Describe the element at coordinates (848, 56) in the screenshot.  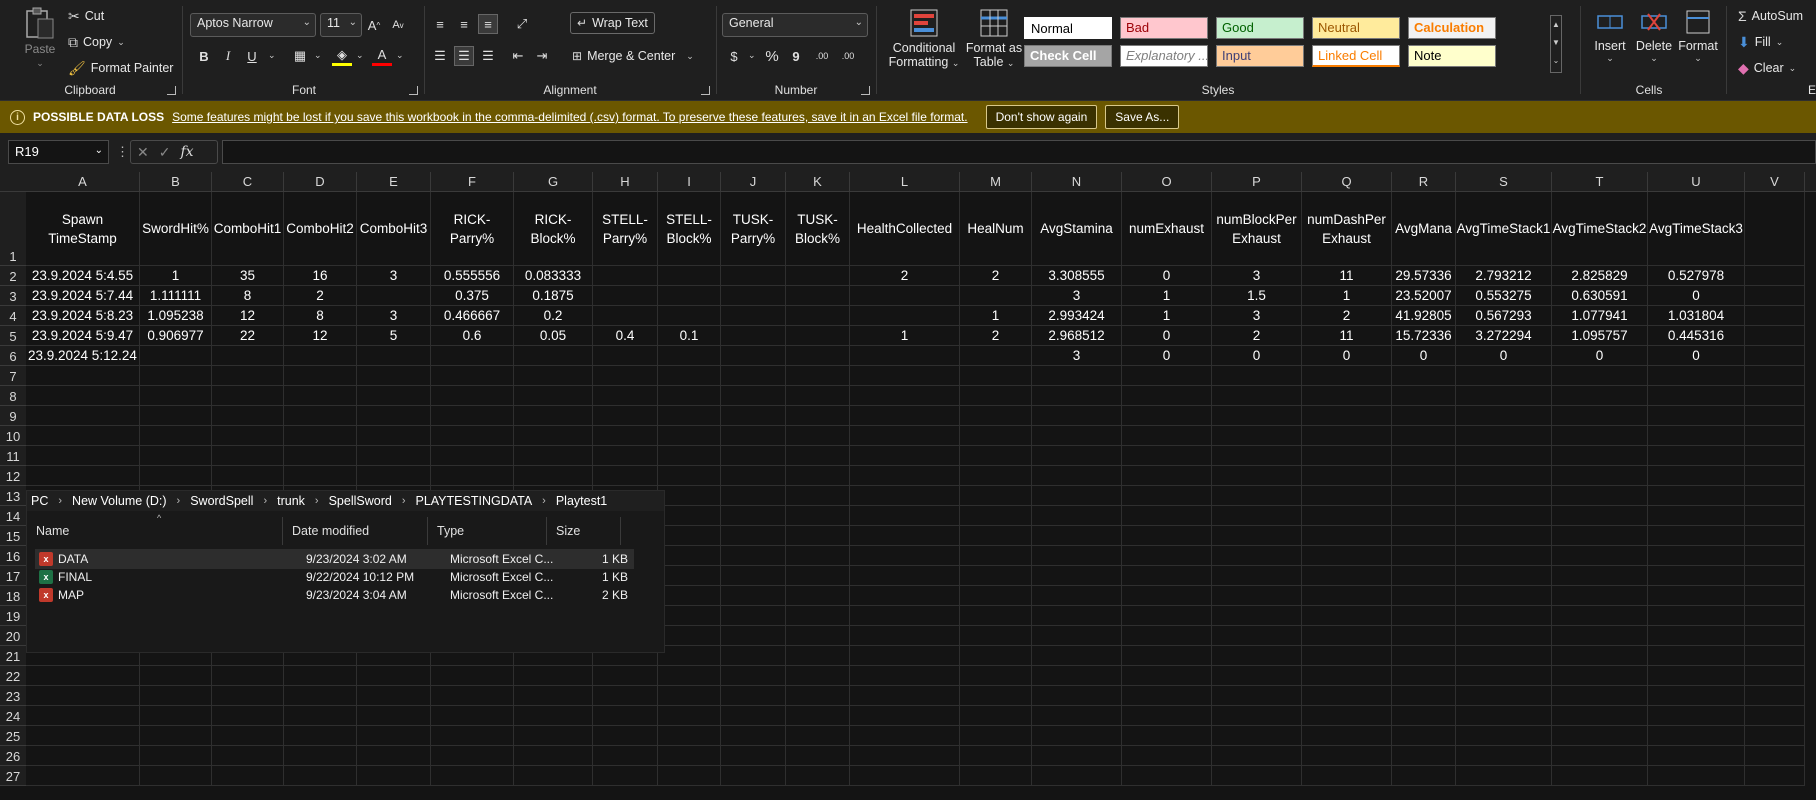
I see `decrease-decimal-button: .00` at that location.